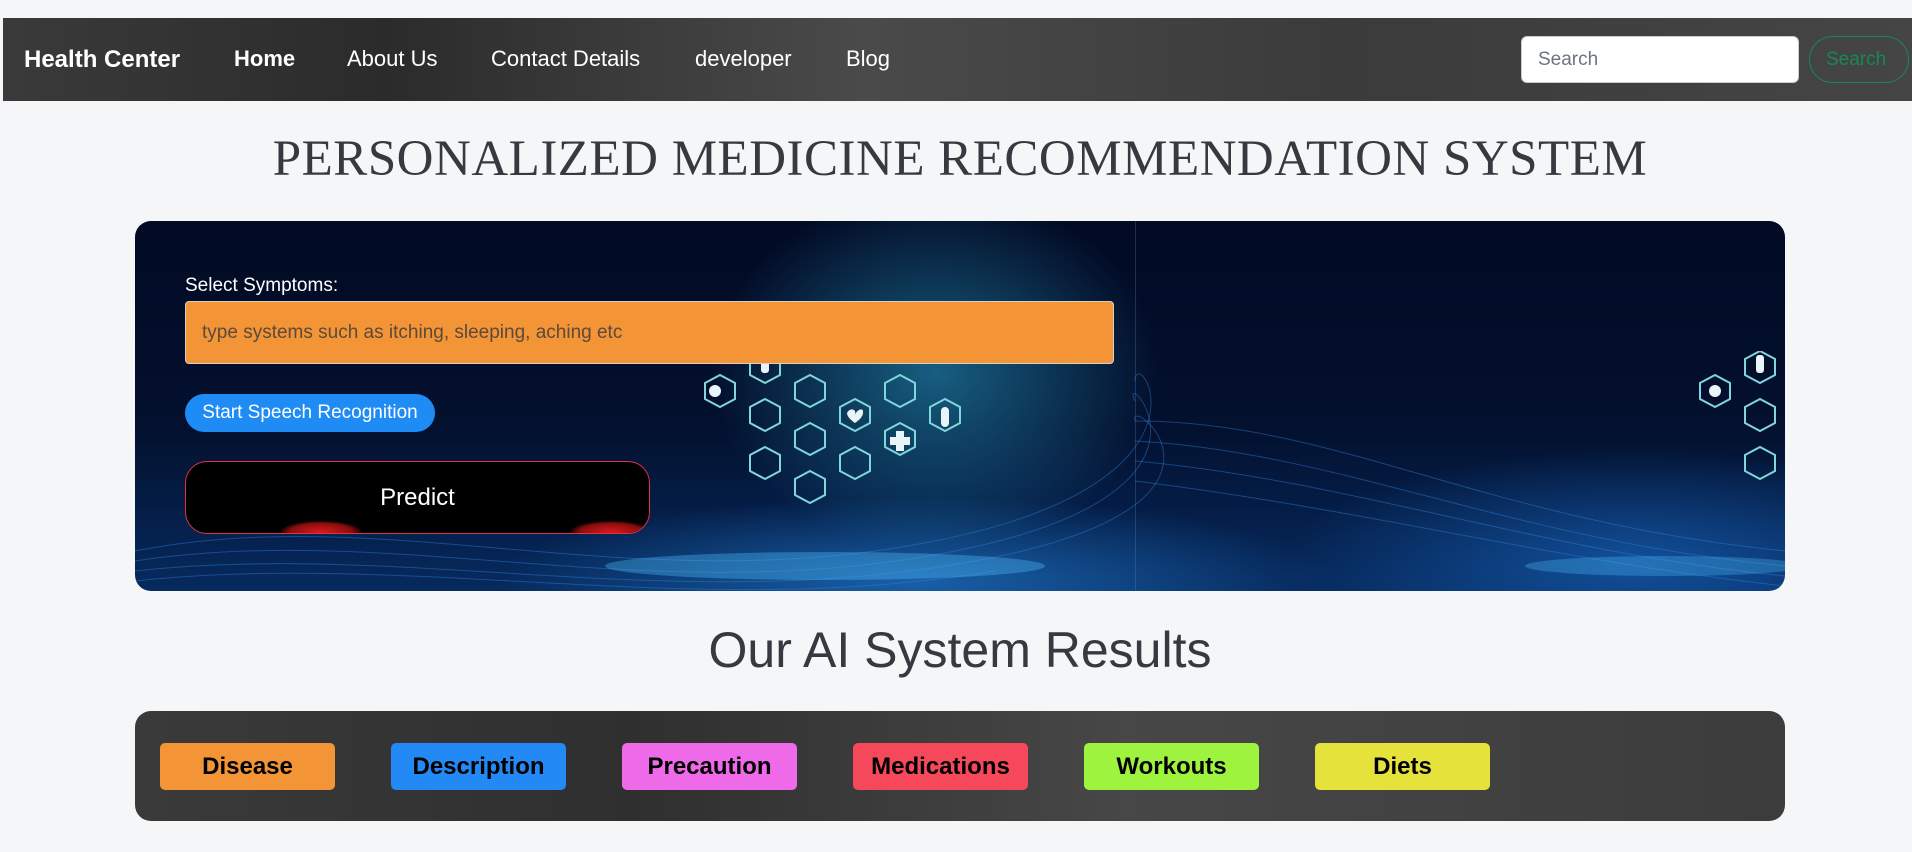 The height and width of the screenshot is (852, 1912). What do you see at coordinates (960, 650) in the screenshot?
I see `results-title: Our AI System Results` at bounding box center [960, 650].